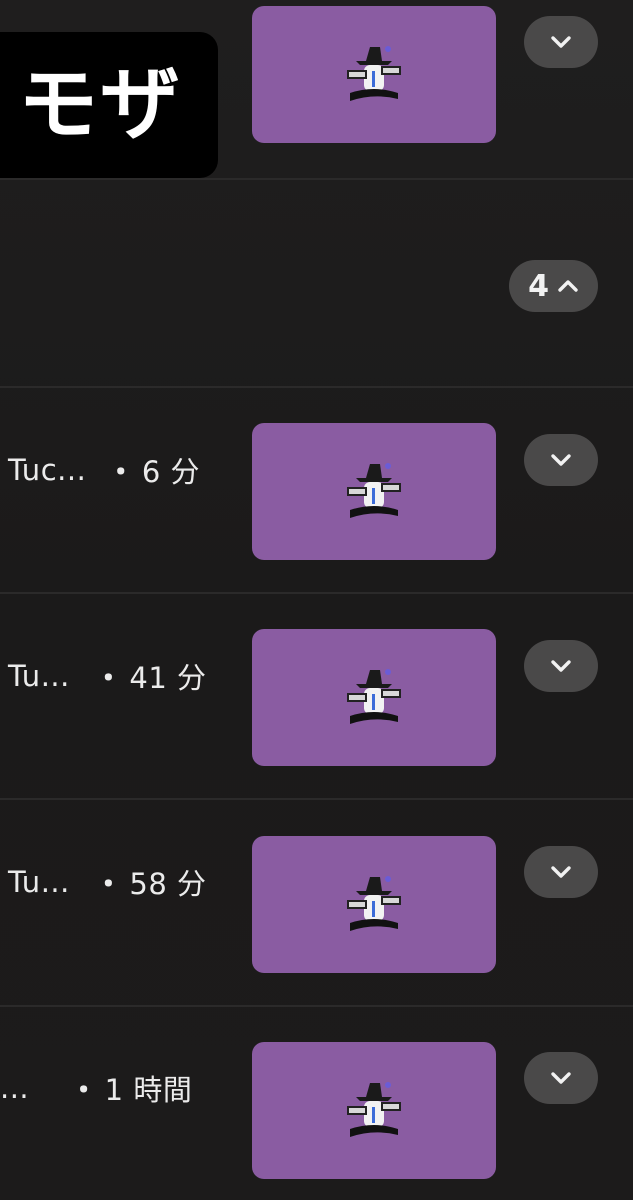 The width and height of the screenshot is (633, 1200). Describe the element at coordinates (148, 1090) in the screenshot. I see `item-time: 1 時間` at that location.